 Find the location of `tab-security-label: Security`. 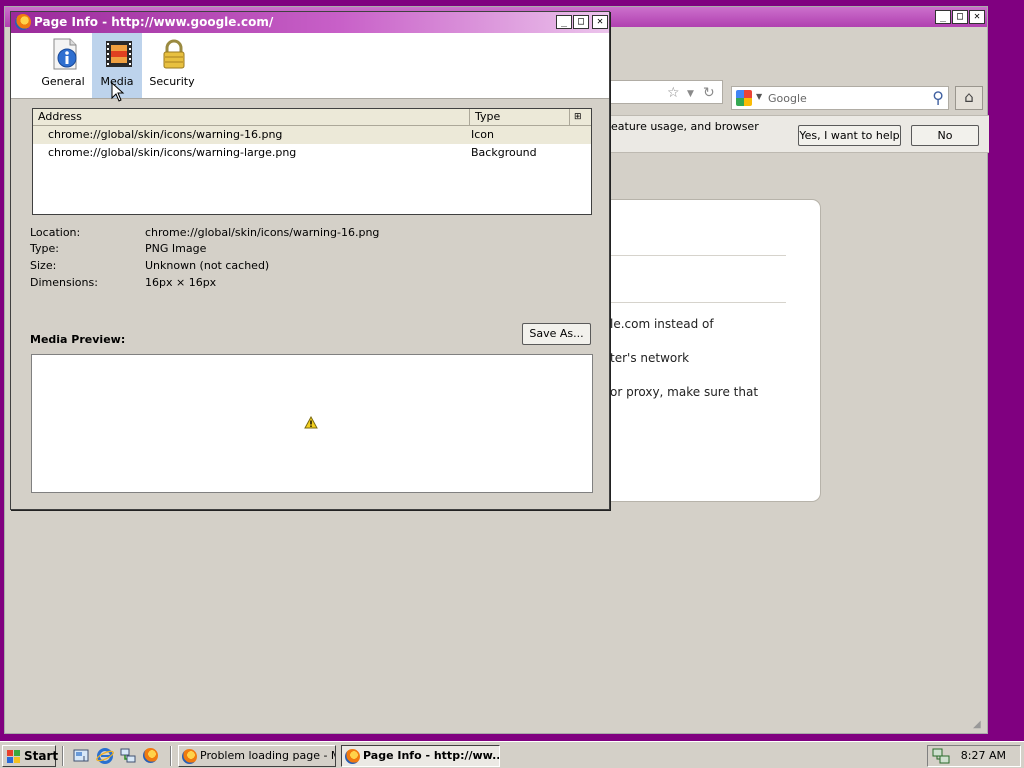

tab-security-label: Security is located at coordinates (172, 81).